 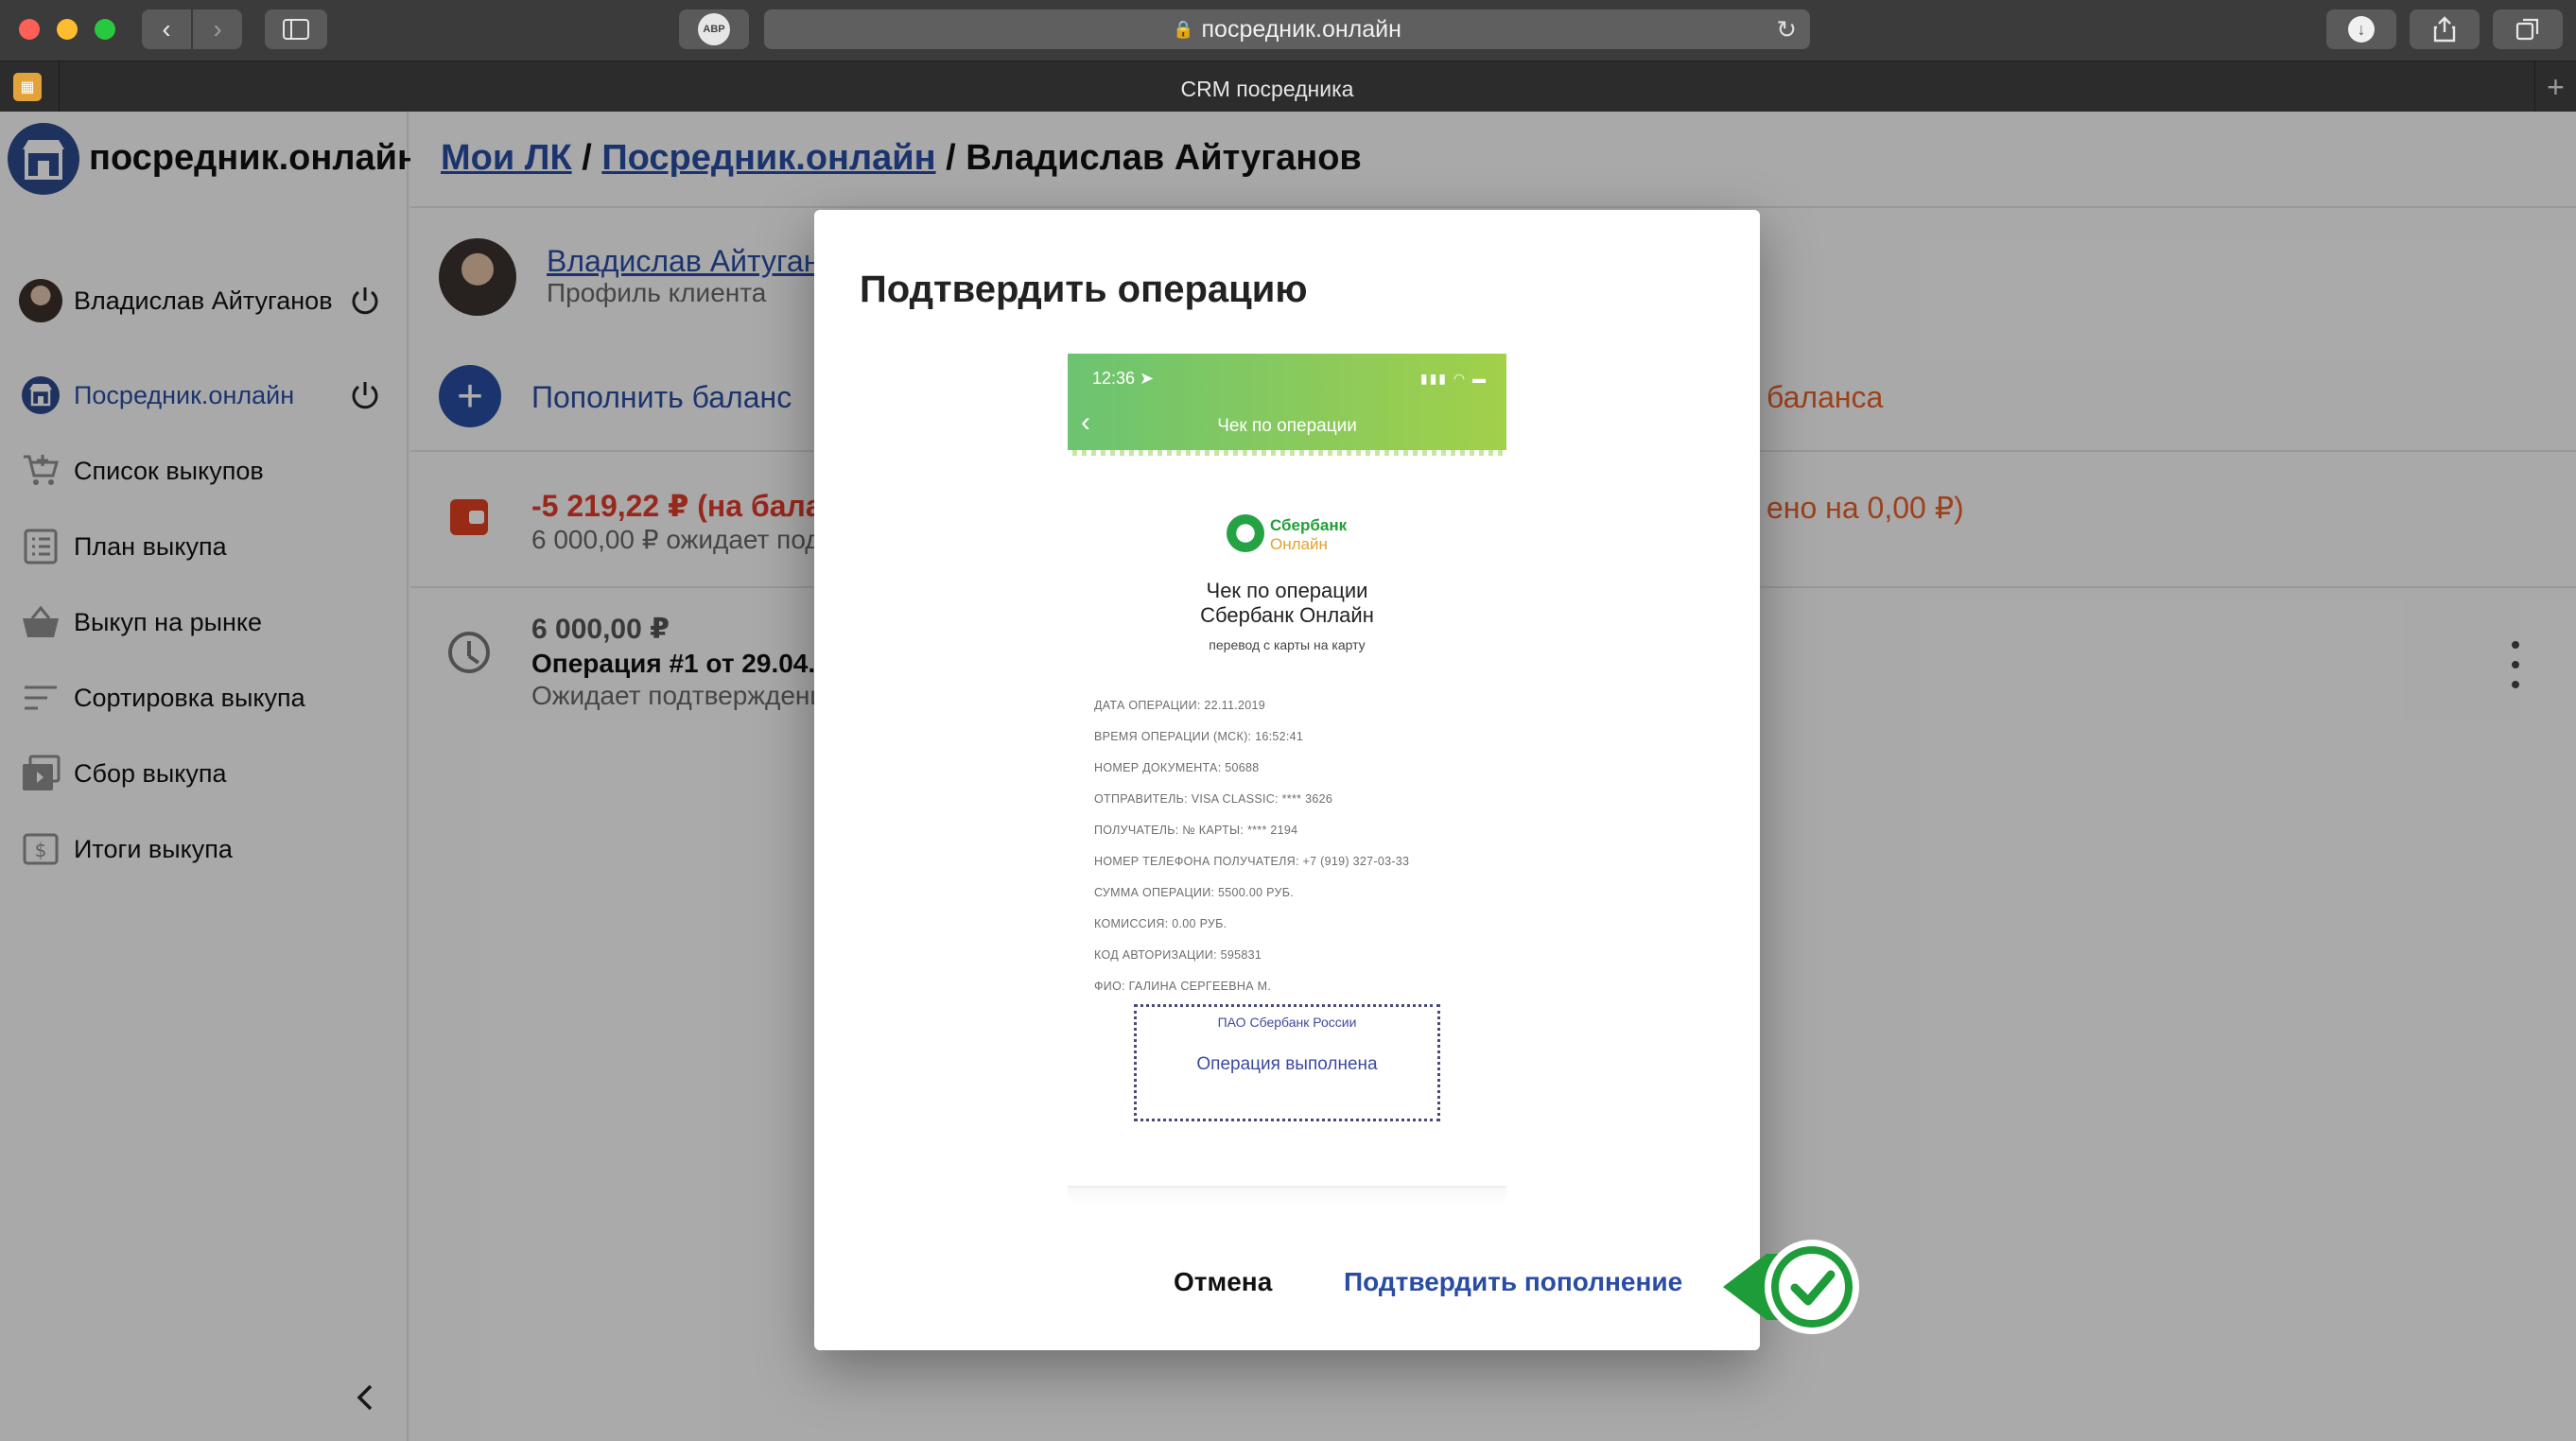 What do you see at coordinates (1513, 1282) in the screenshot?
I see `confirm-topup-button: Подтвердить пополнение` at bounding box center [1513, 1282].